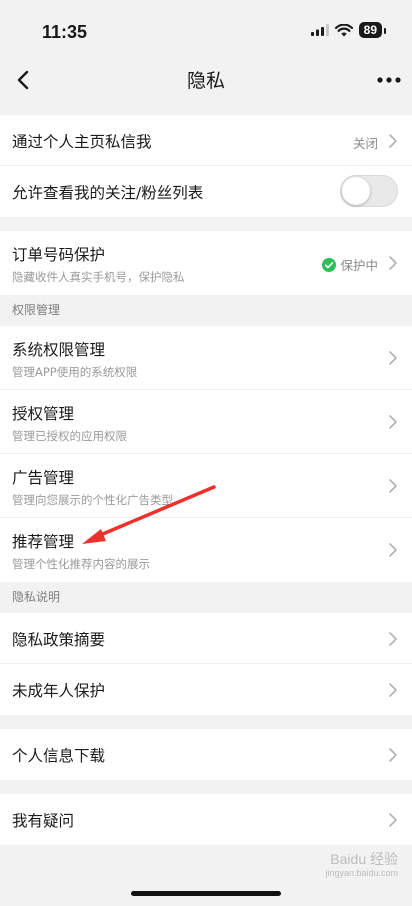  What do you see at coordinates (389, 80) in the screenshot?
I see `more-icon` at bounding box center [389, 80].